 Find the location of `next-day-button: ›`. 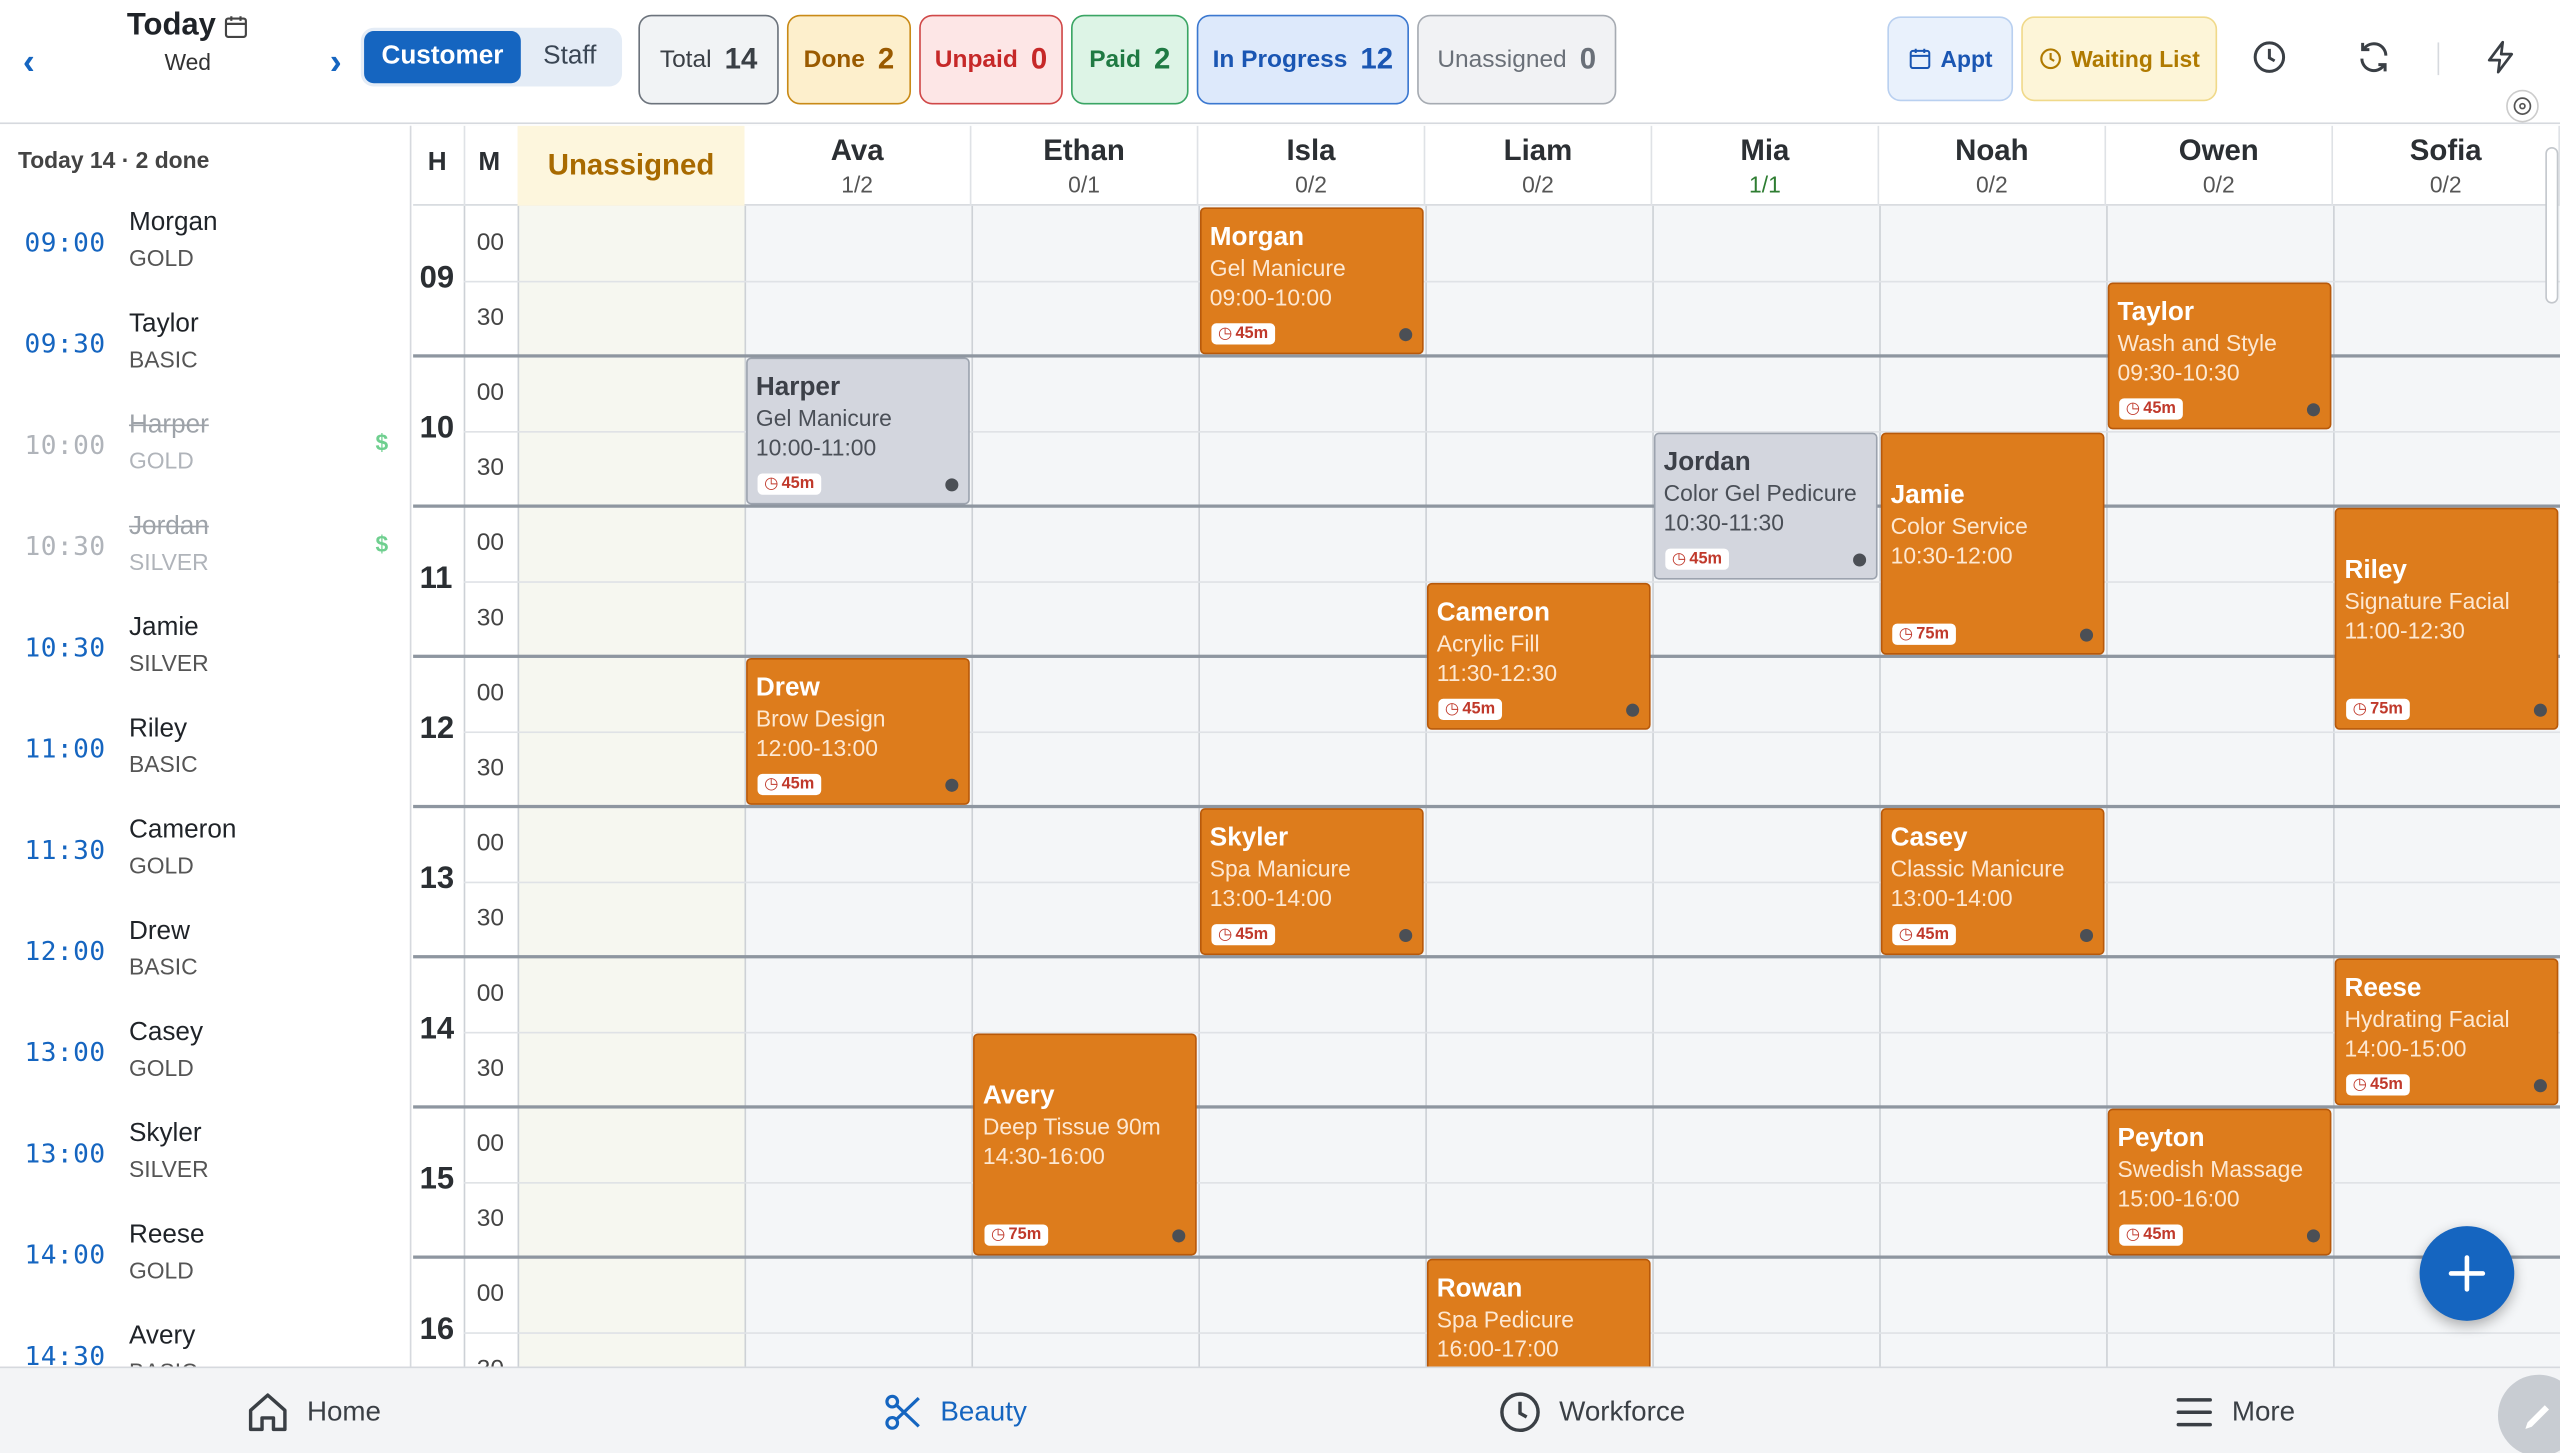

next-day-button: › is located at coordinates (336, 62).